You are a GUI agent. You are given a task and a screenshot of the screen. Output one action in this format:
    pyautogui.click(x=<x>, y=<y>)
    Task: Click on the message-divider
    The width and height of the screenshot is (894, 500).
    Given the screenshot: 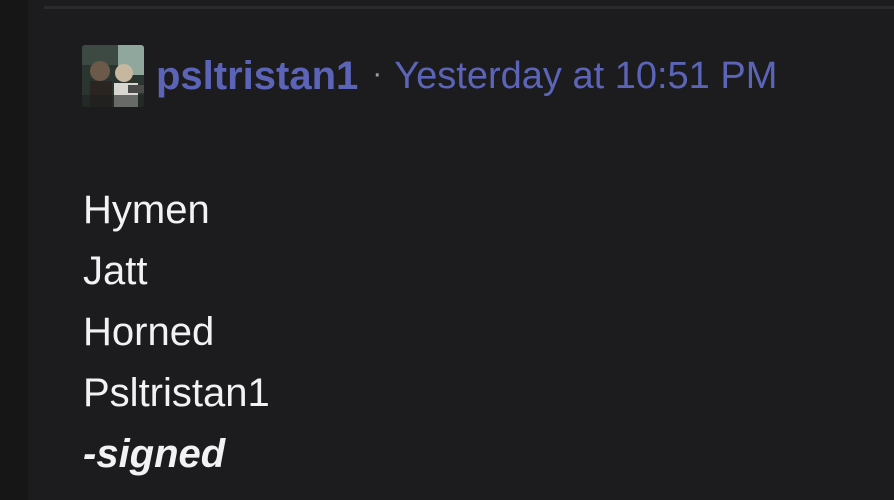 What is the action you would take?
    pyautogui.click(x=469, y=7)
    